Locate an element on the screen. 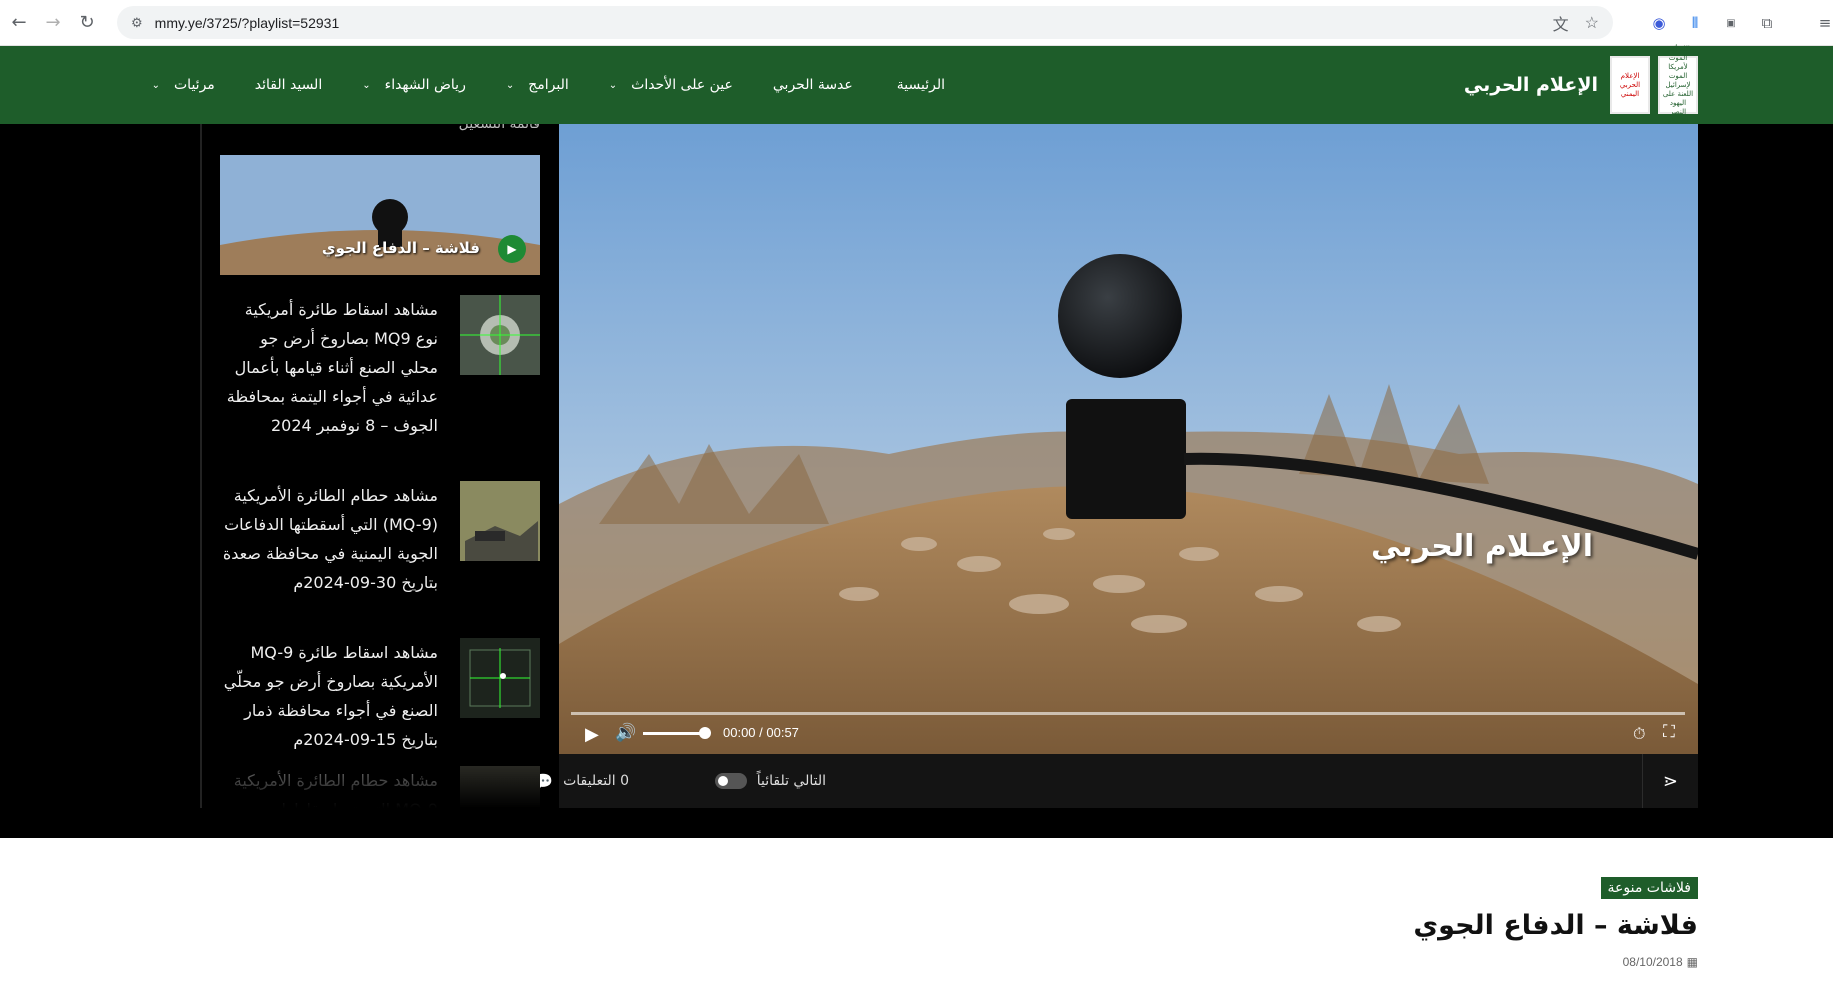  fullscreen-icon: ⛶ is located at coordinates (1669, 732).